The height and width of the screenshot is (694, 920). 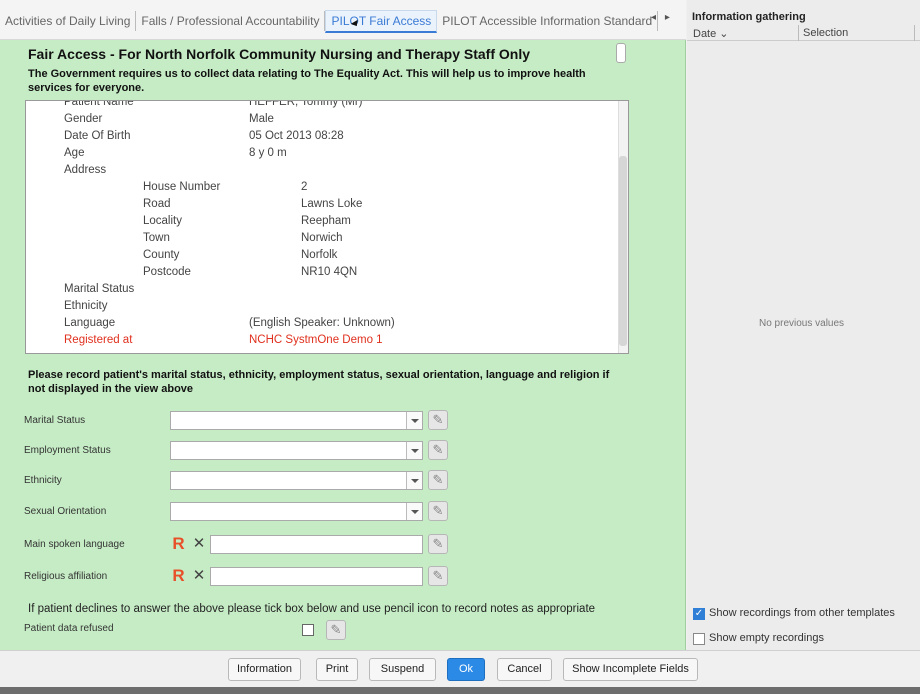 I want to click on tab-scroll-controls: ◂ ▸, so click(x=660, y=17).